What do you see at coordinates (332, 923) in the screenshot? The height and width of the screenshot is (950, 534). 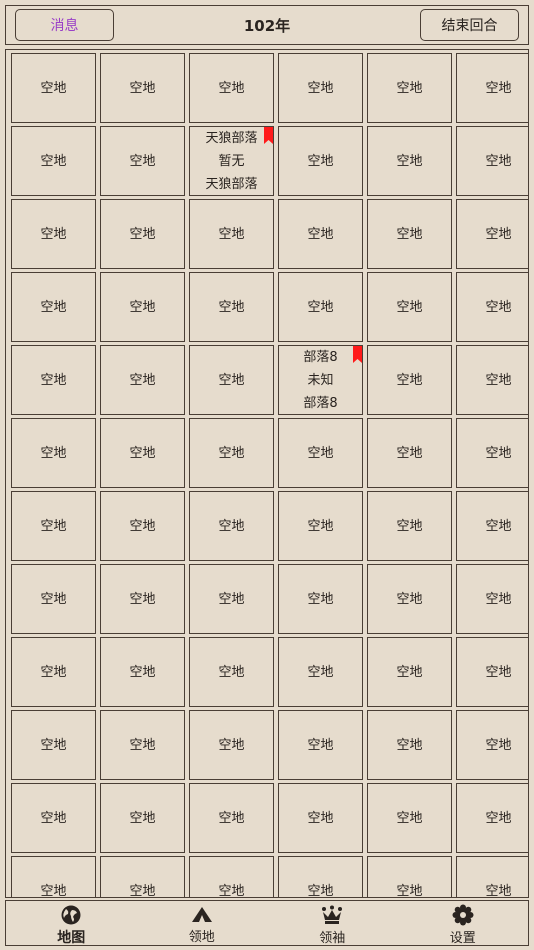 I see `nav-item-leader: 领袖` at bounding box center [332, 923].